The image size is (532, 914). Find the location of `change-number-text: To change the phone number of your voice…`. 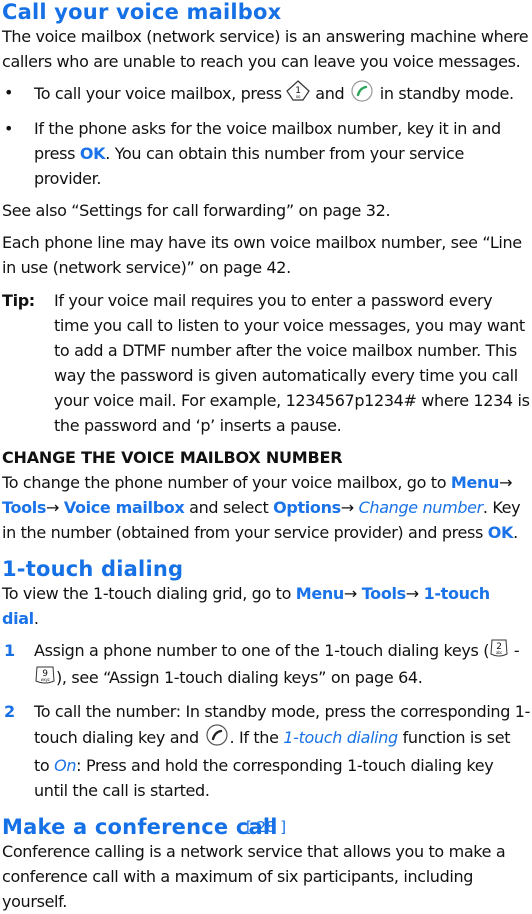

change-number-text: To change the phone number of your voice… is located at coordinates (261, 507).